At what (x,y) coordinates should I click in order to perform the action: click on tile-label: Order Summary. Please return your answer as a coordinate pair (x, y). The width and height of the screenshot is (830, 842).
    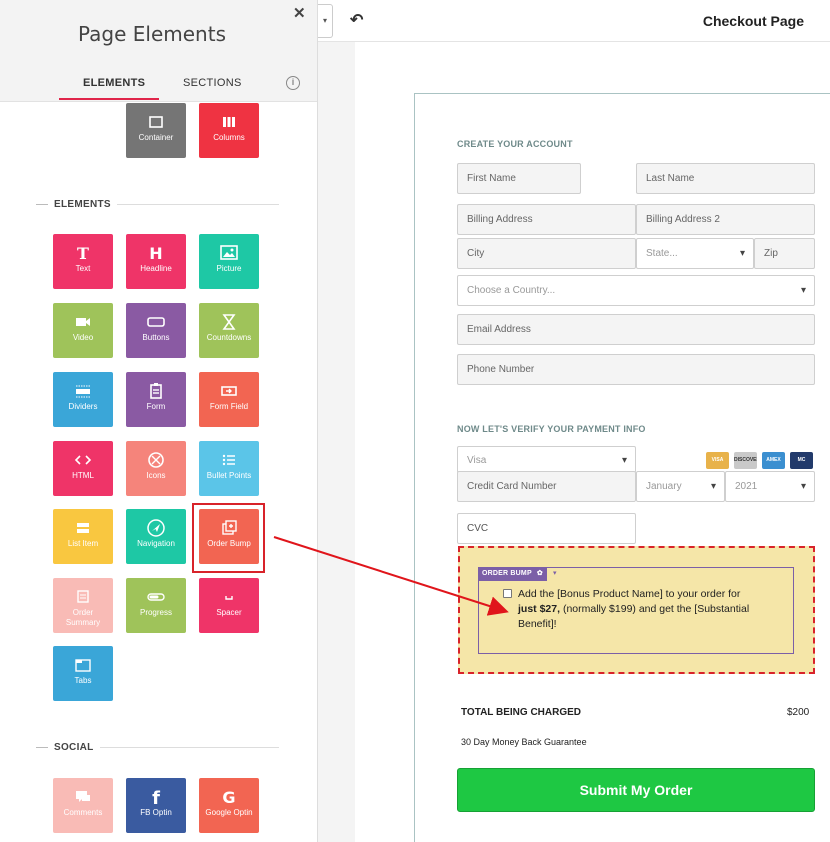
    Looking at the image, I should click on (83, 617).